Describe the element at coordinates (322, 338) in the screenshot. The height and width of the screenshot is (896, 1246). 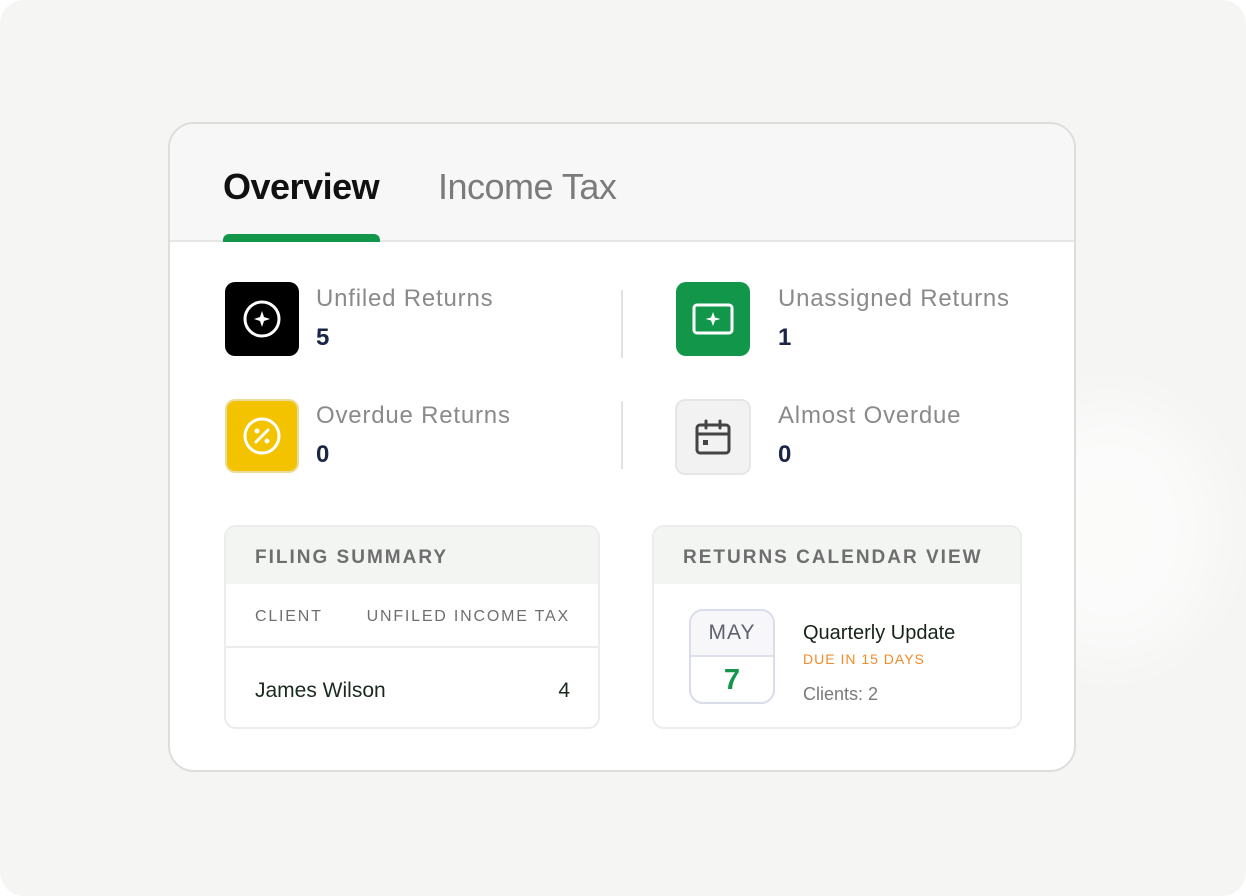
I see `unfiled-returns-value: 5` at that location.